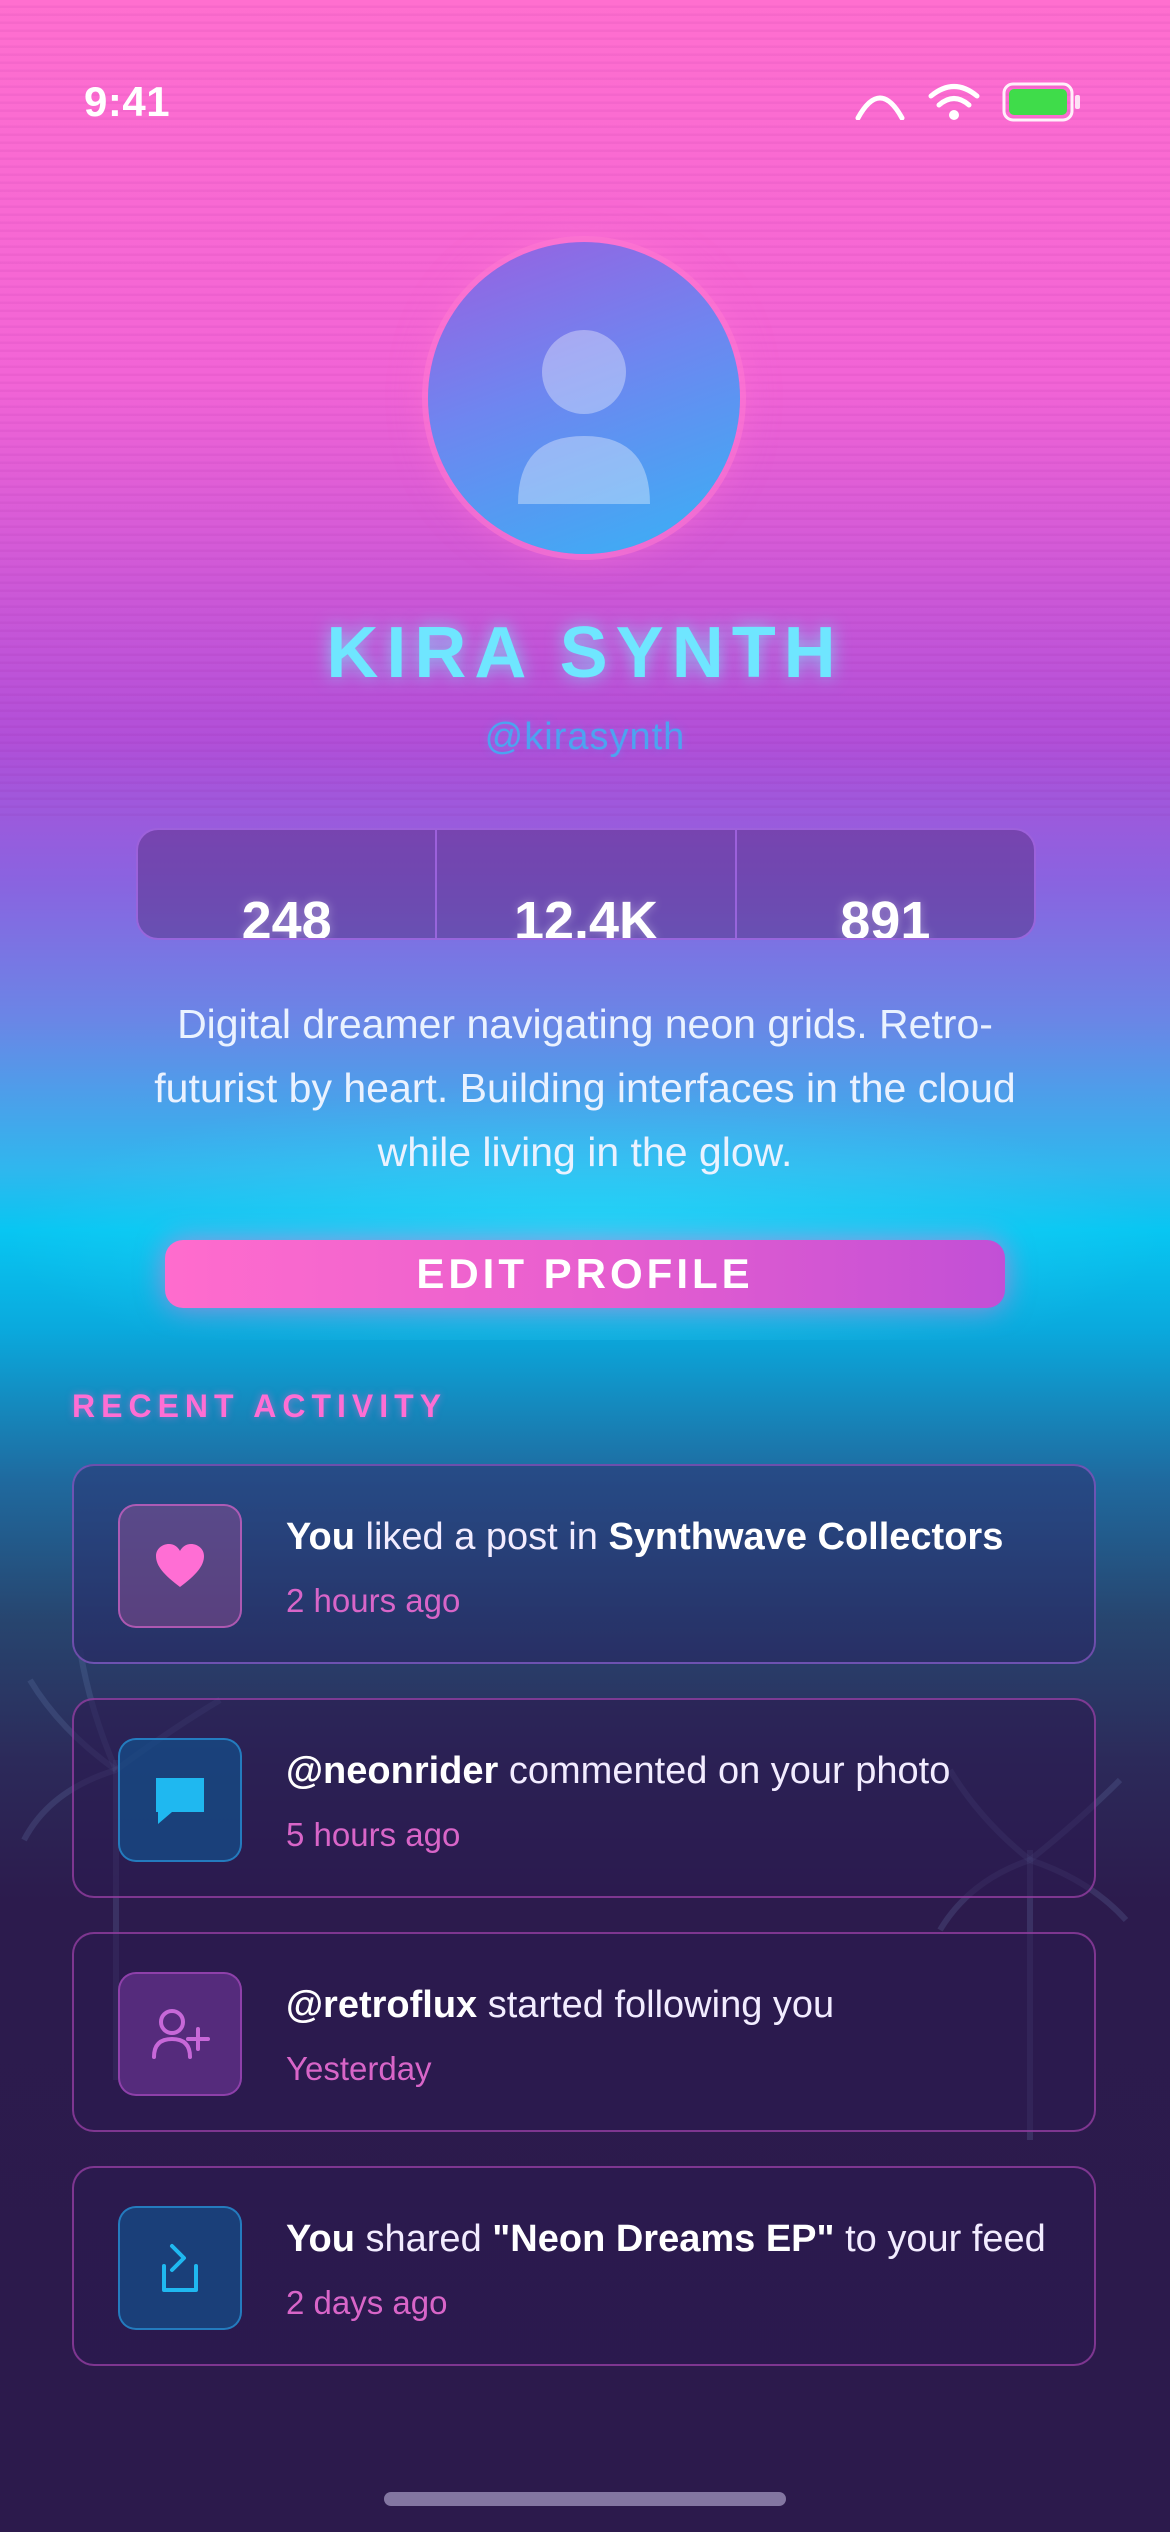 The height and width of the screenshot is (2532, 1170). What do you see at coordinates (260, 1406) in the screenshot?
I see `recent-activity-heading: RECENT ACTIVITY` at bounding box center [260, 1406].